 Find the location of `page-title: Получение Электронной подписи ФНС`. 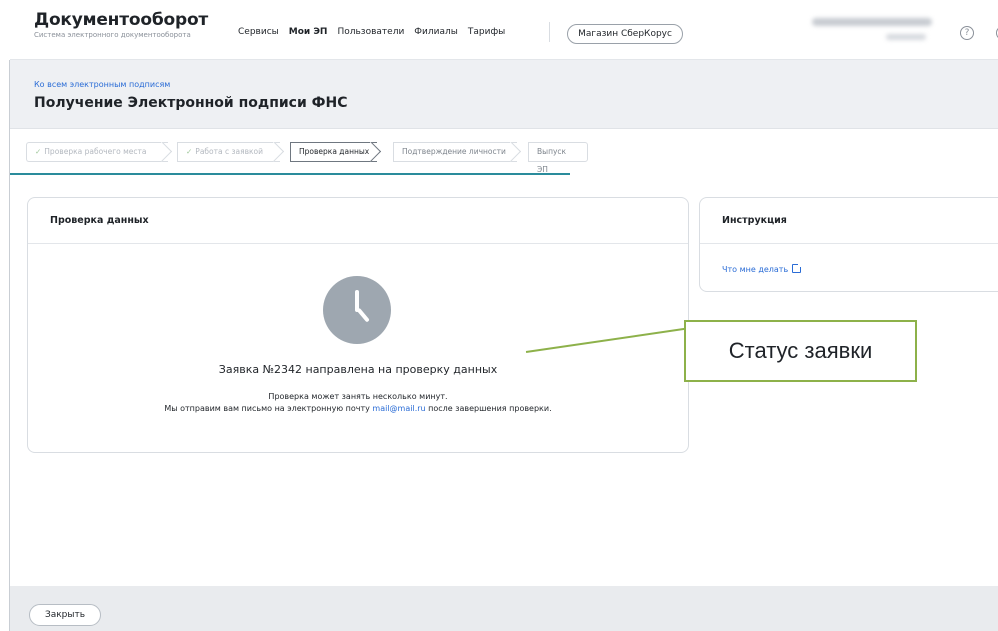

page-title: Получение Электронной подписи ФНС is located at coordinates (191, 103).